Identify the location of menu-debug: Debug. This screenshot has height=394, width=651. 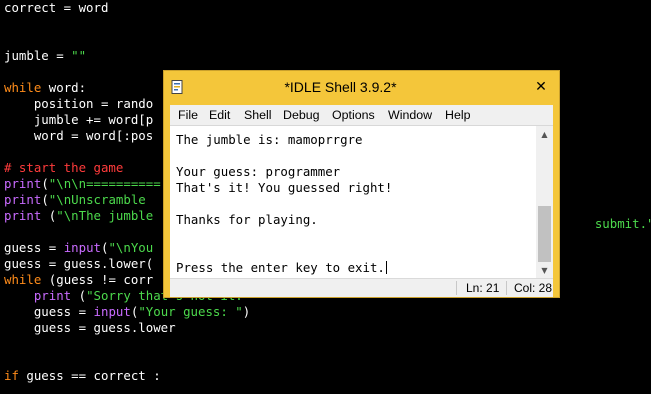
(301, 115).